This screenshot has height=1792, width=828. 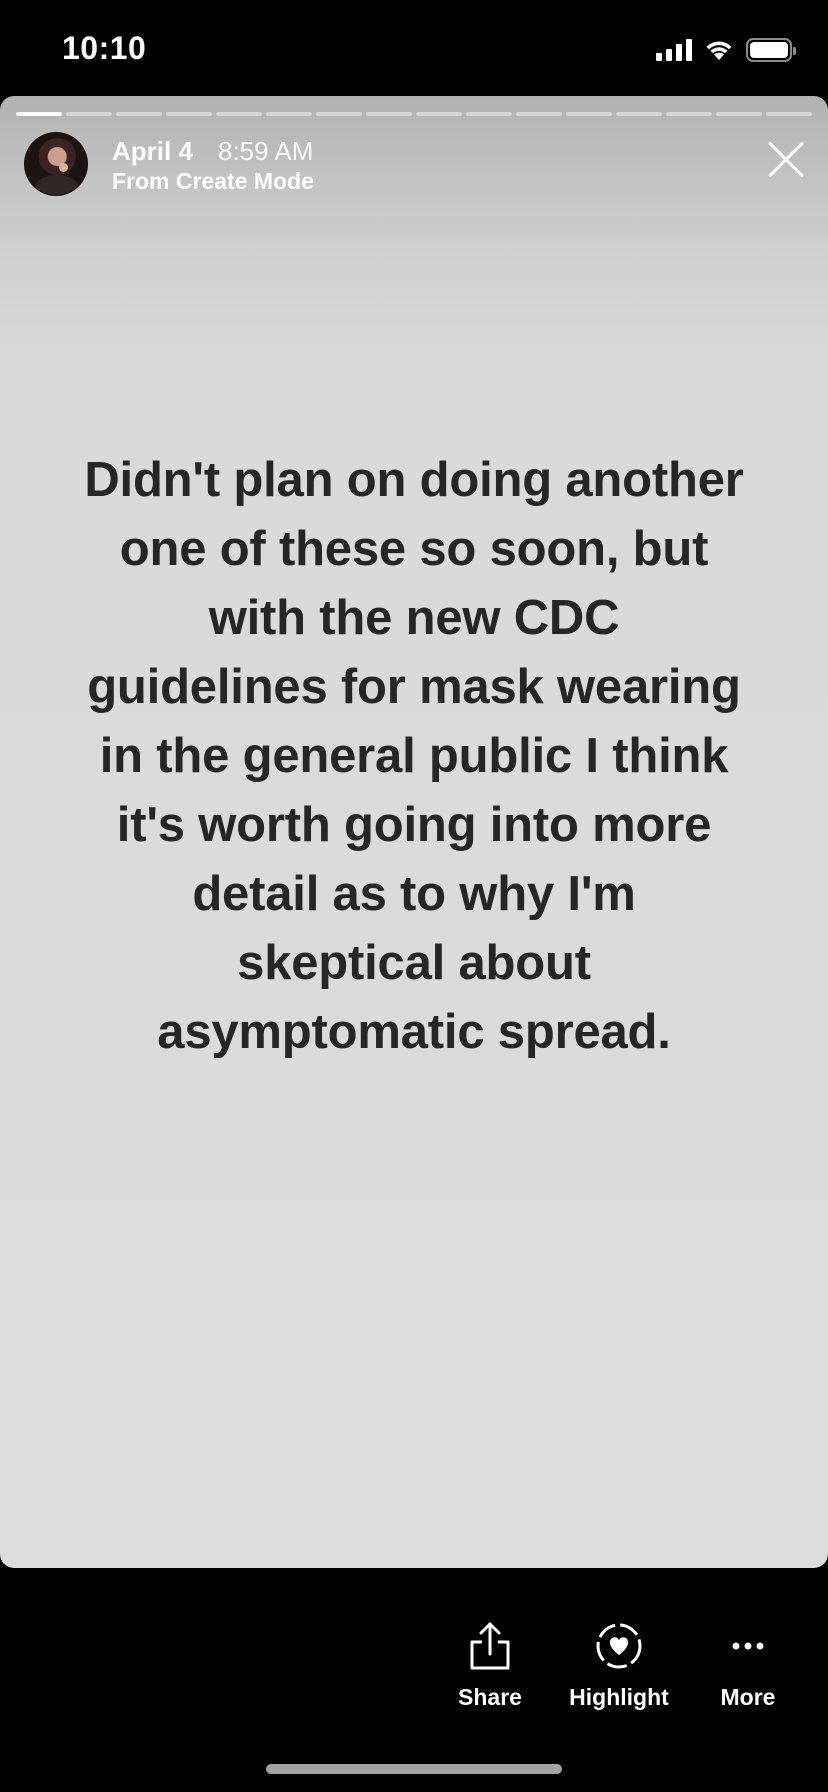 What do you see at coordinates (266, 151) in the screenshot?
I see `story-time: 8:59 AM` at bounding box center [266, 151].